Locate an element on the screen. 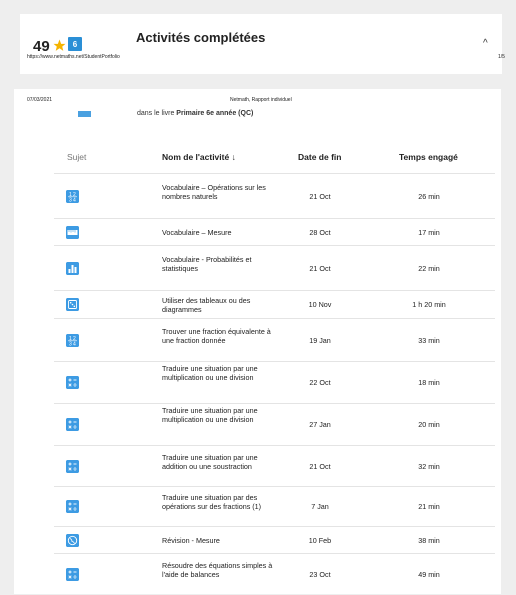 This screenshot has width=516, height=595. activity-time: 33 min is located at coordinates (429, 340).